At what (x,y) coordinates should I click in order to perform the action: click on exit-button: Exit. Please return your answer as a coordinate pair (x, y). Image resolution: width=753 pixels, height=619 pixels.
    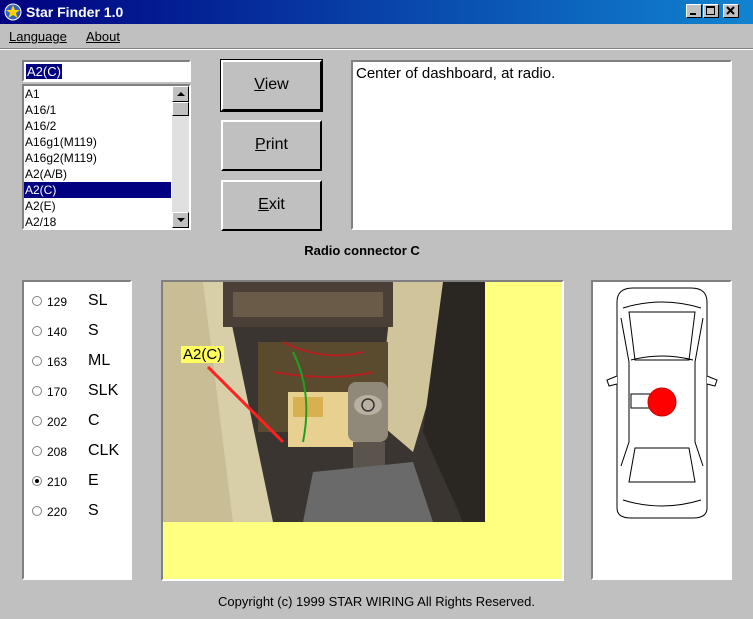
    Looking at the image, I should click on (271, 205).